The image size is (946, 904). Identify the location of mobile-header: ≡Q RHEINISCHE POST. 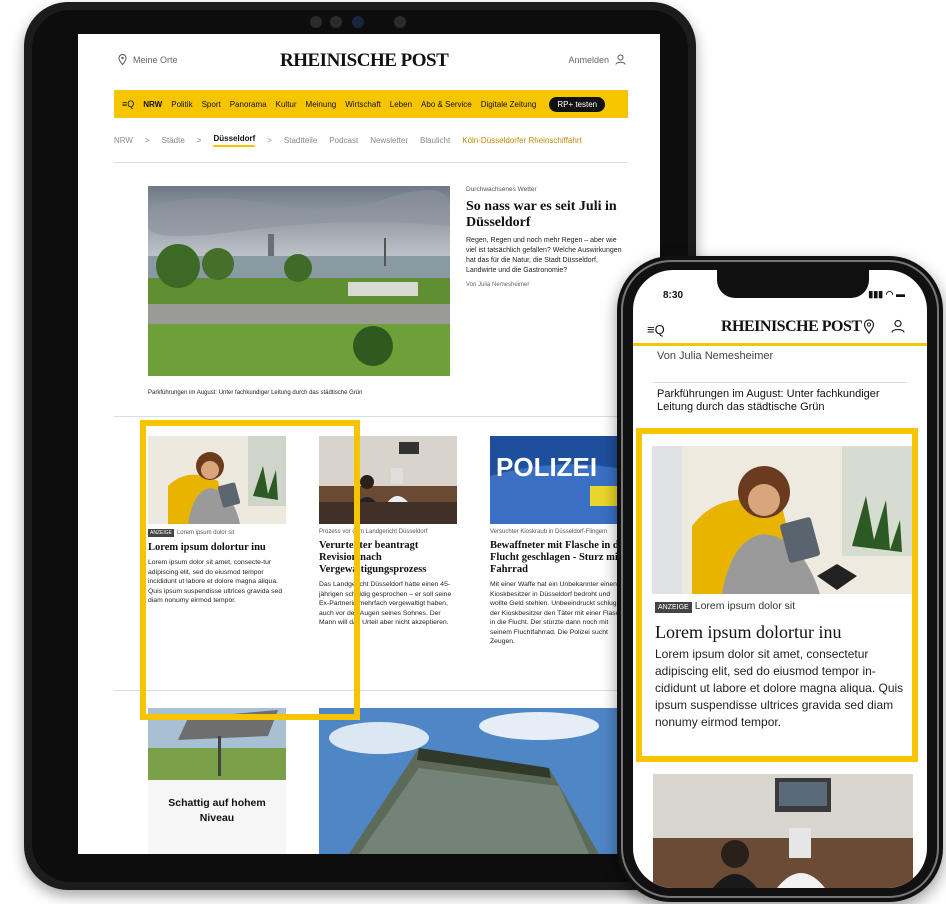
(780, 328).